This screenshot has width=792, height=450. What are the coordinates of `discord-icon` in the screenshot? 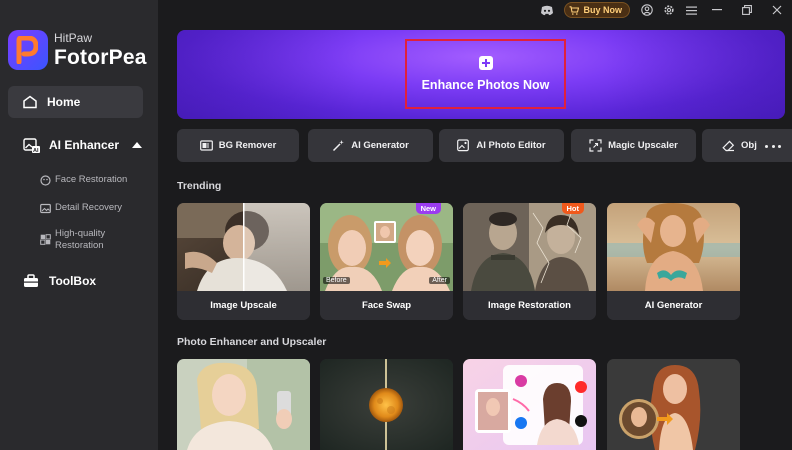 It's located at (547, 10).